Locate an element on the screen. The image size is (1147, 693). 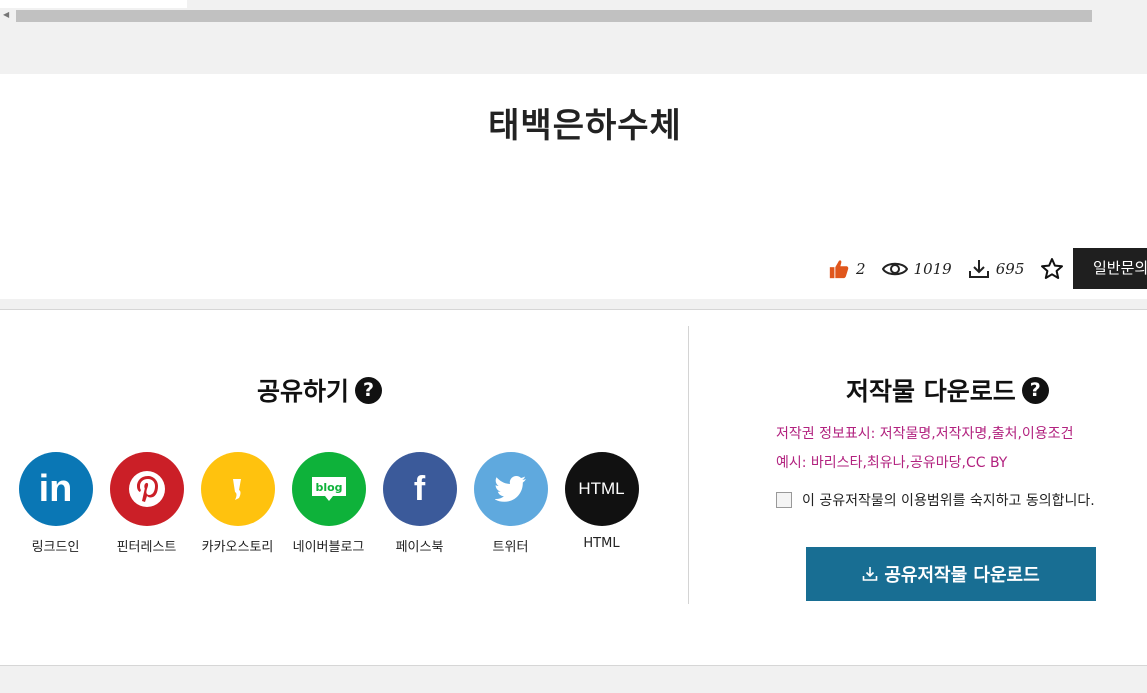
facebook-icon: f is located at coordinates (419, 489).